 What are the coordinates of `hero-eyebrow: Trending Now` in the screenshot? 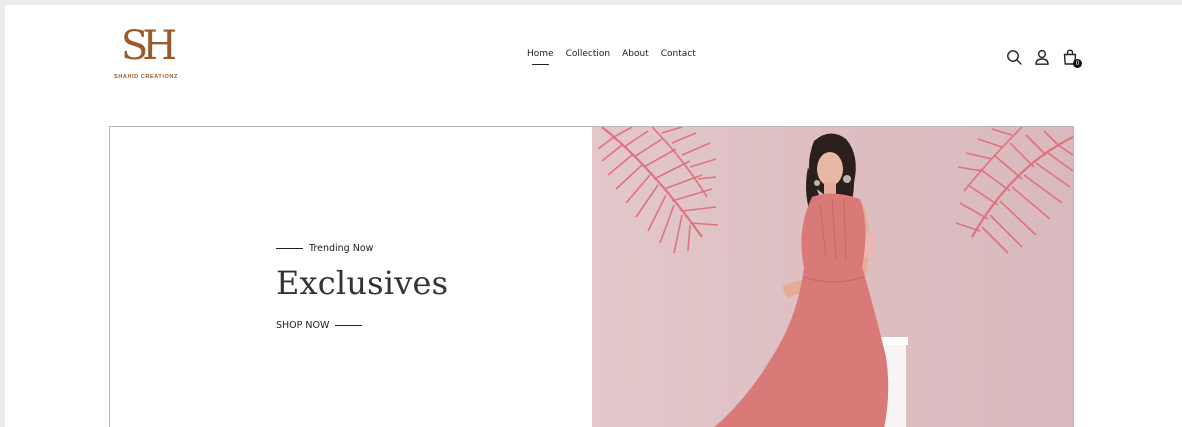 It's located at (324, 248).